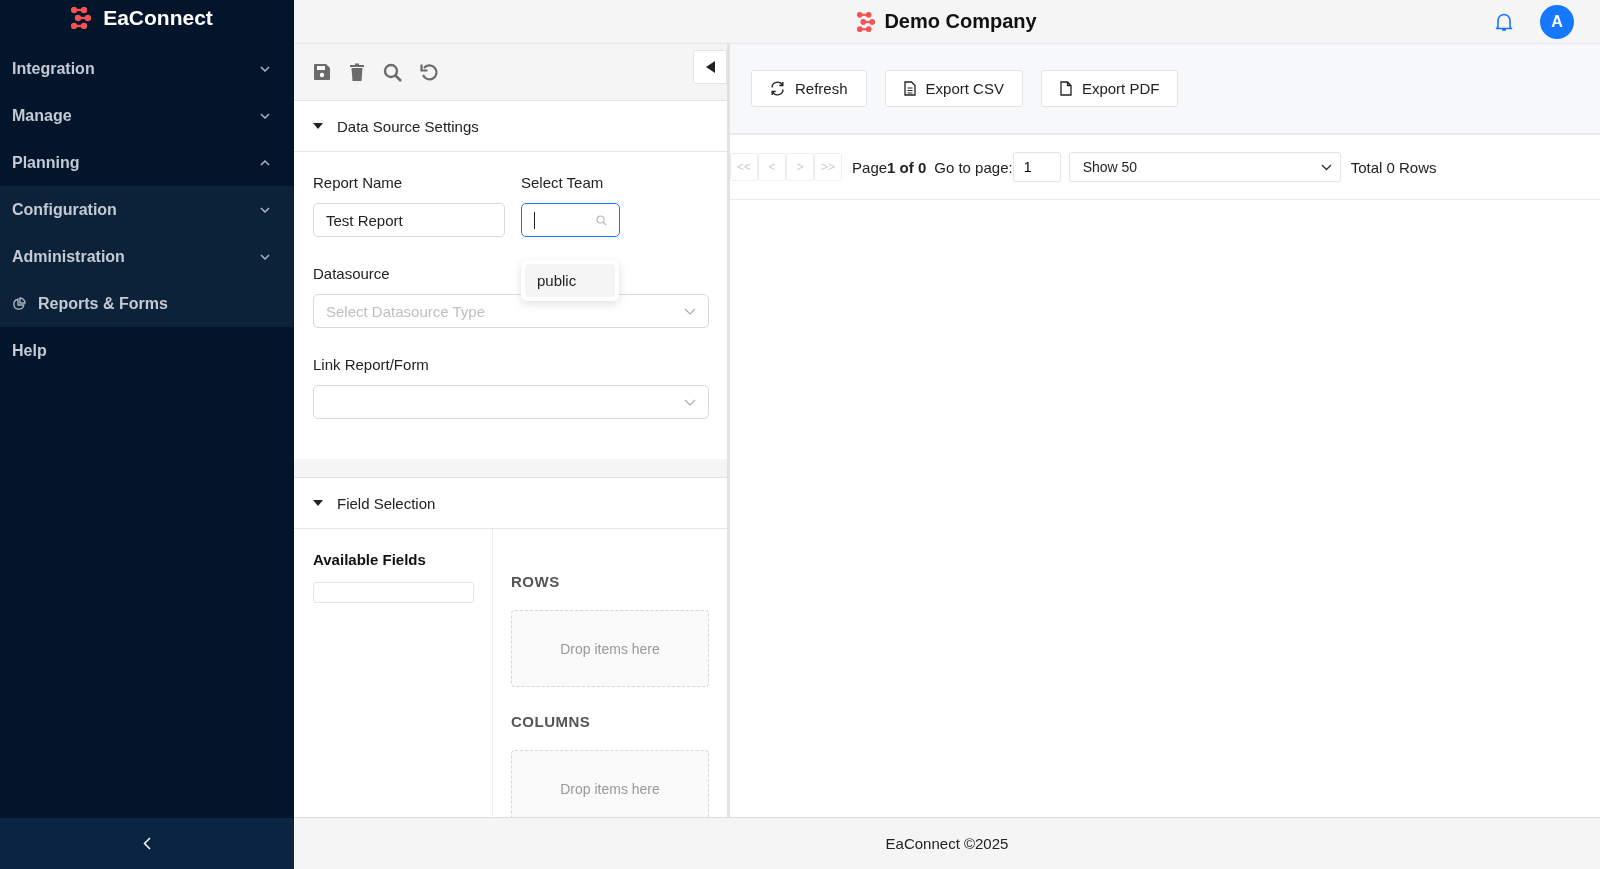  Describe the element at coordinates (551, 721) in the screenshot. I see `zone-heading: COLUMNS` at that location.